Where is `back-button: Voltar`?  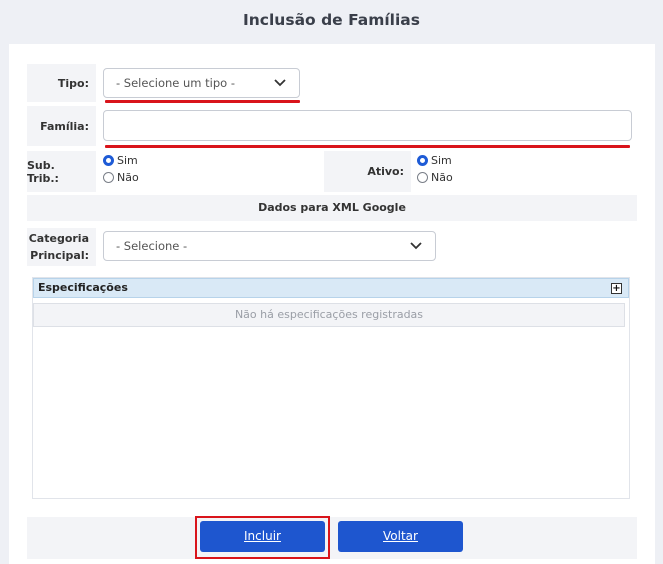
back-button: Voltar is located at coordinates (400, 536).